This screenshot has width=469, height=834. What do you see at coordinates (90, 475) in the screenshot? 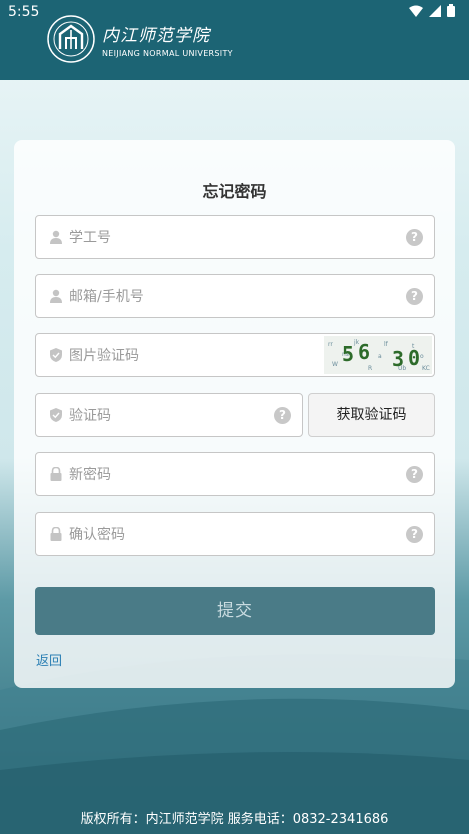
I see `new-password-placeholder: 新密码` at bounding box center [90, 475].